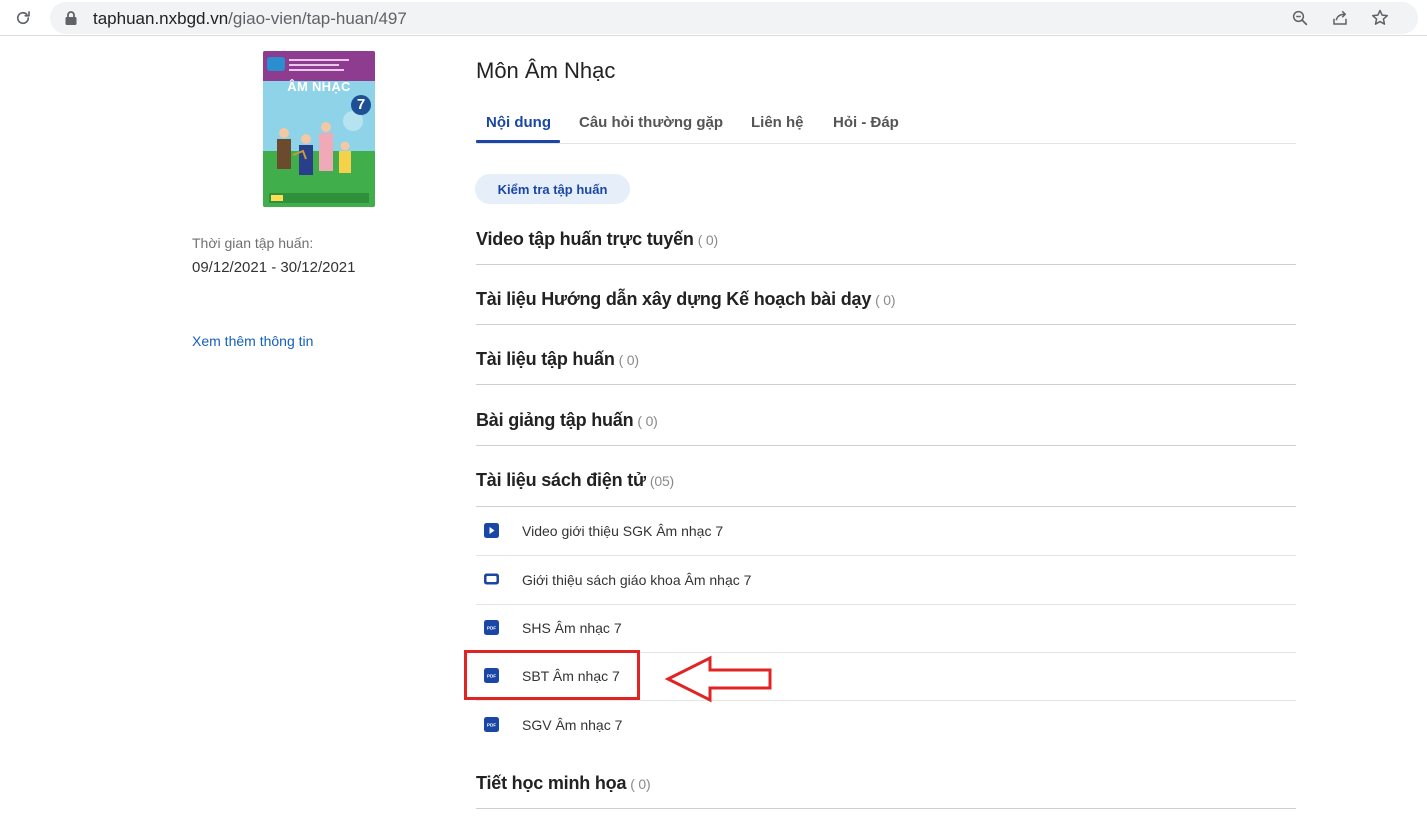  Describe the element at coordinates (623, 531) in the screenshot. I see `document-label: Video giới thiệu SGK Âm nhạc 7` at that location.